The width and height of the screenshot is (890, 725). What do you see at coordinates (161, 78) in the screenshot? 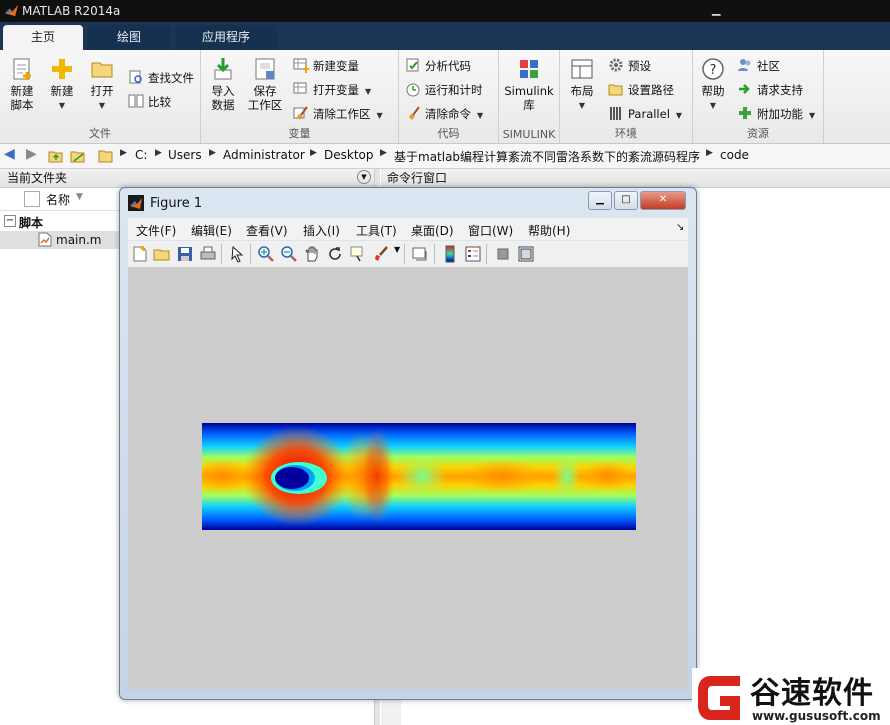
I see `find-files-button: 查找文件` at bounding box center [161, 78].